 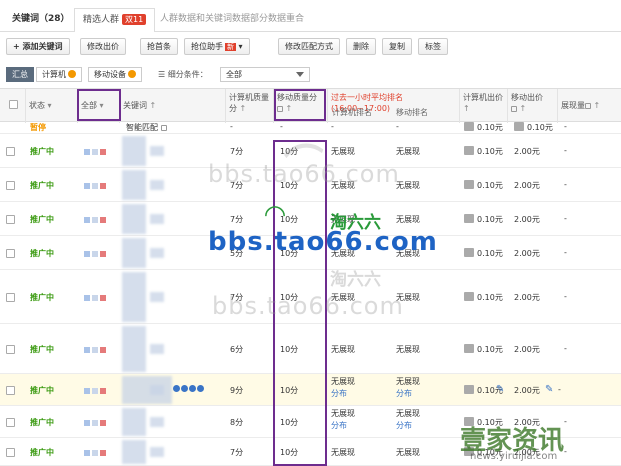 What do you see at coordinates (397, 46) in the screenshot?
I see `copy-button: 复制` at bounding box center [397, 46].